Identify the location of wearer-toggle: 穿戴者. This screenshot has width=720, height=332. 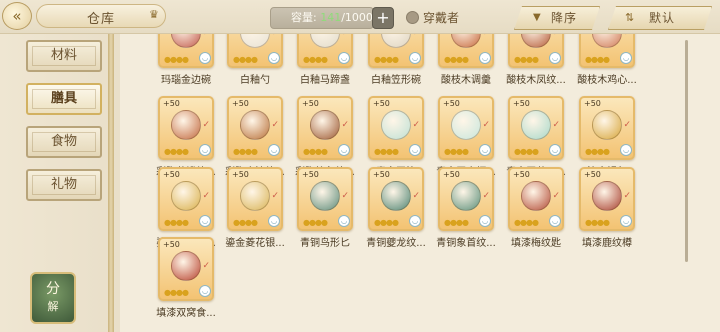
(432, 18).